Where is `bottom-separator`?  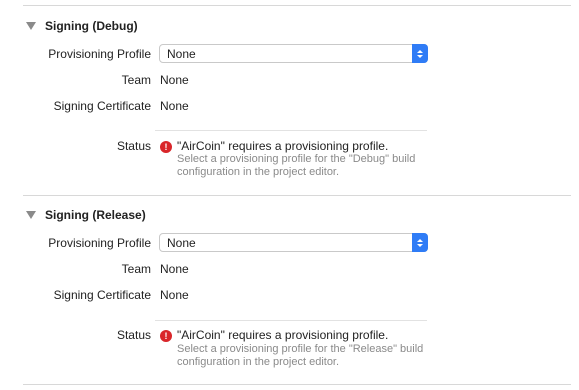
bottom-separator is located at coordinates (297, 384).